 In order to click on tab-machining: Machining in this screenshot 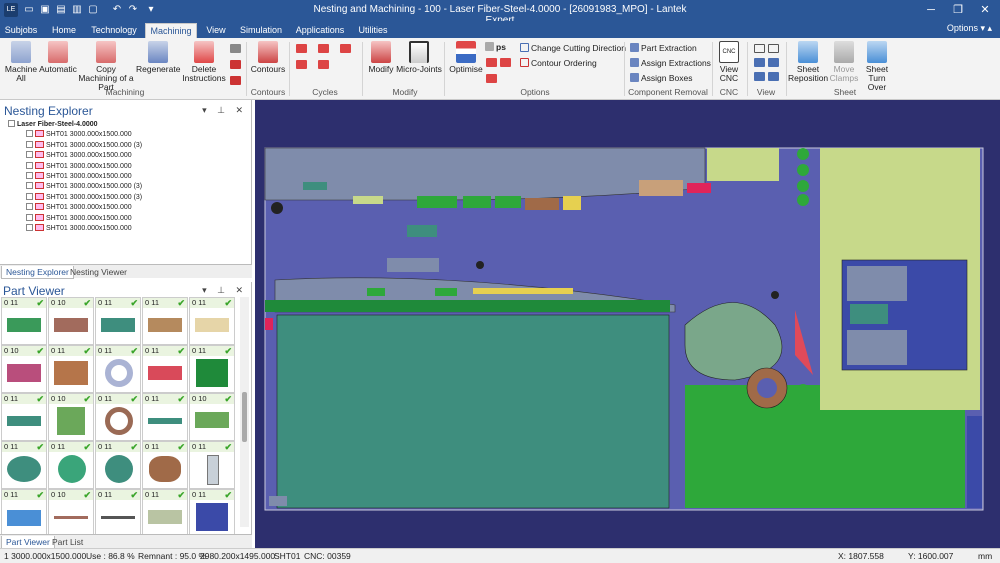, I will do `click(171, 30)`.